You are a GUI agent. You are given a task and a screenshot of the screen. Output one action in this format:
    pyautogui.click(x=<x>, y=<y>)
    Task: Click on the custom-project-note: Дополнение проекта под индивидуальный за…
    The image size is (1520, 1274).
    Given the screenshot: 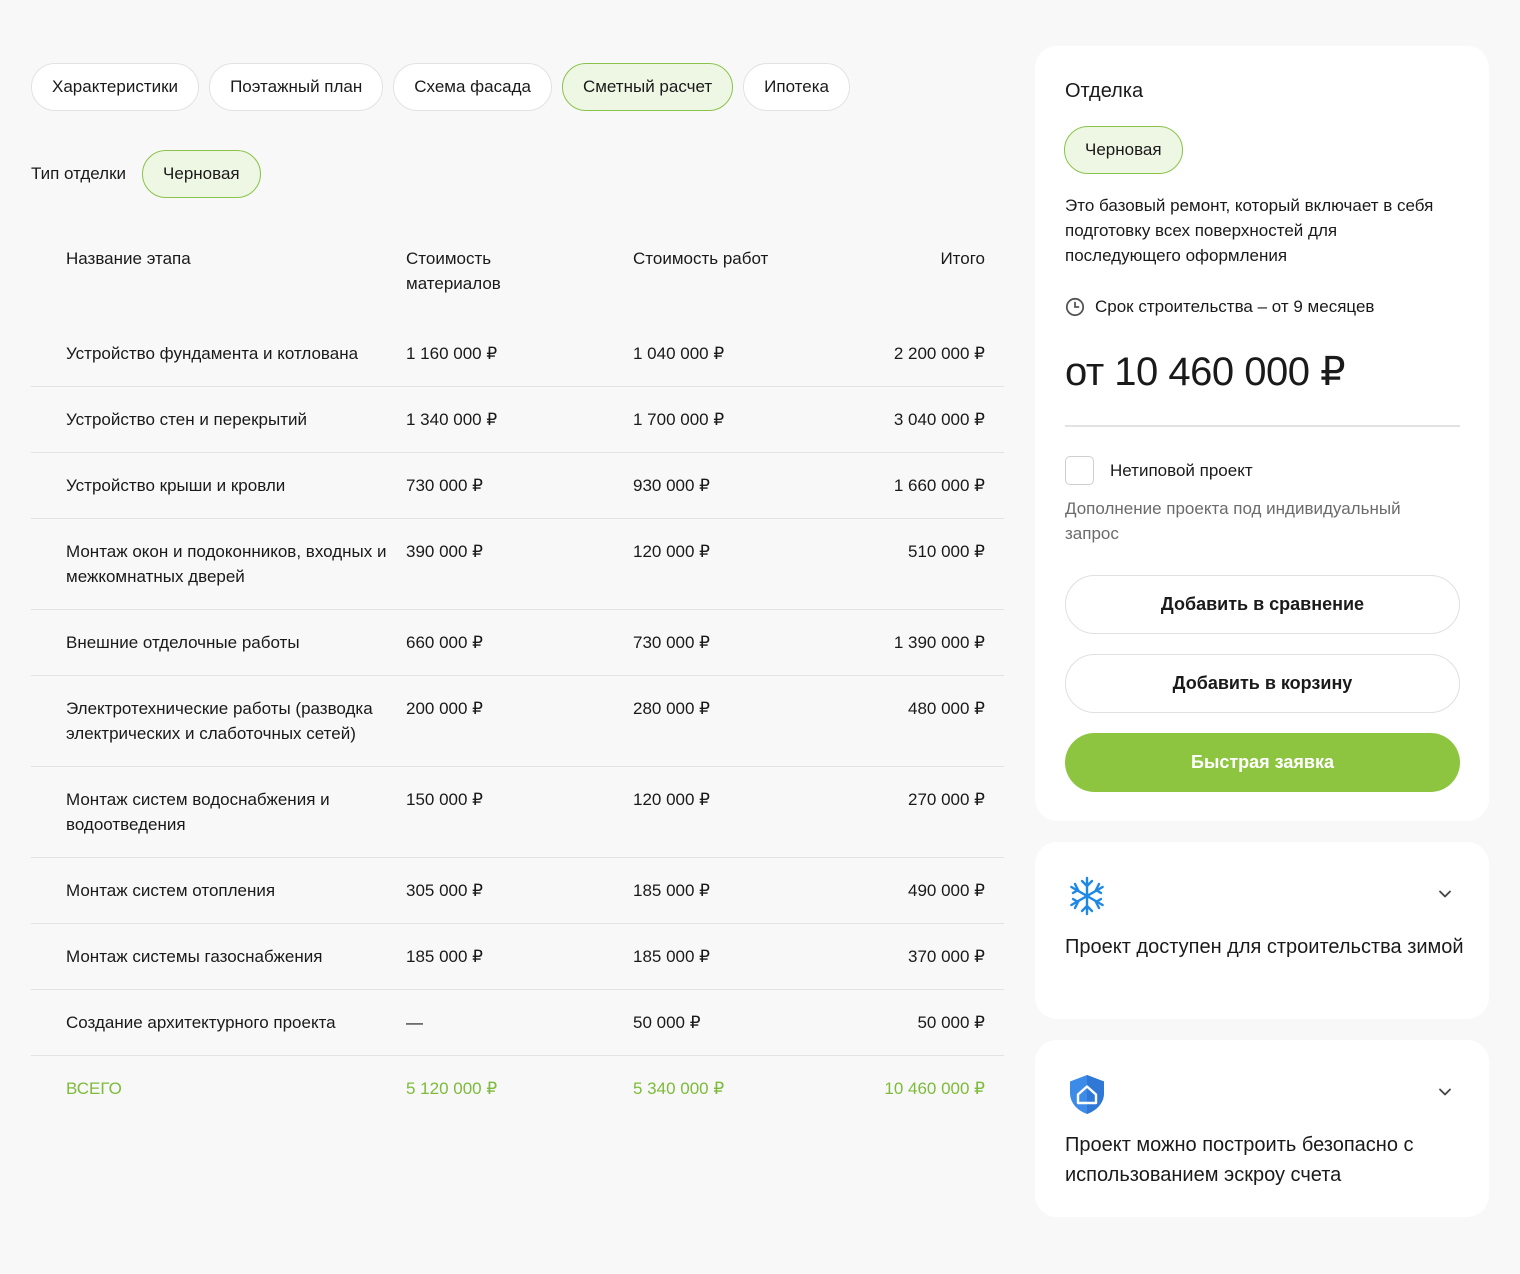 What is the action you would take?
    pyautogui.click(x=1233, y=521)
    